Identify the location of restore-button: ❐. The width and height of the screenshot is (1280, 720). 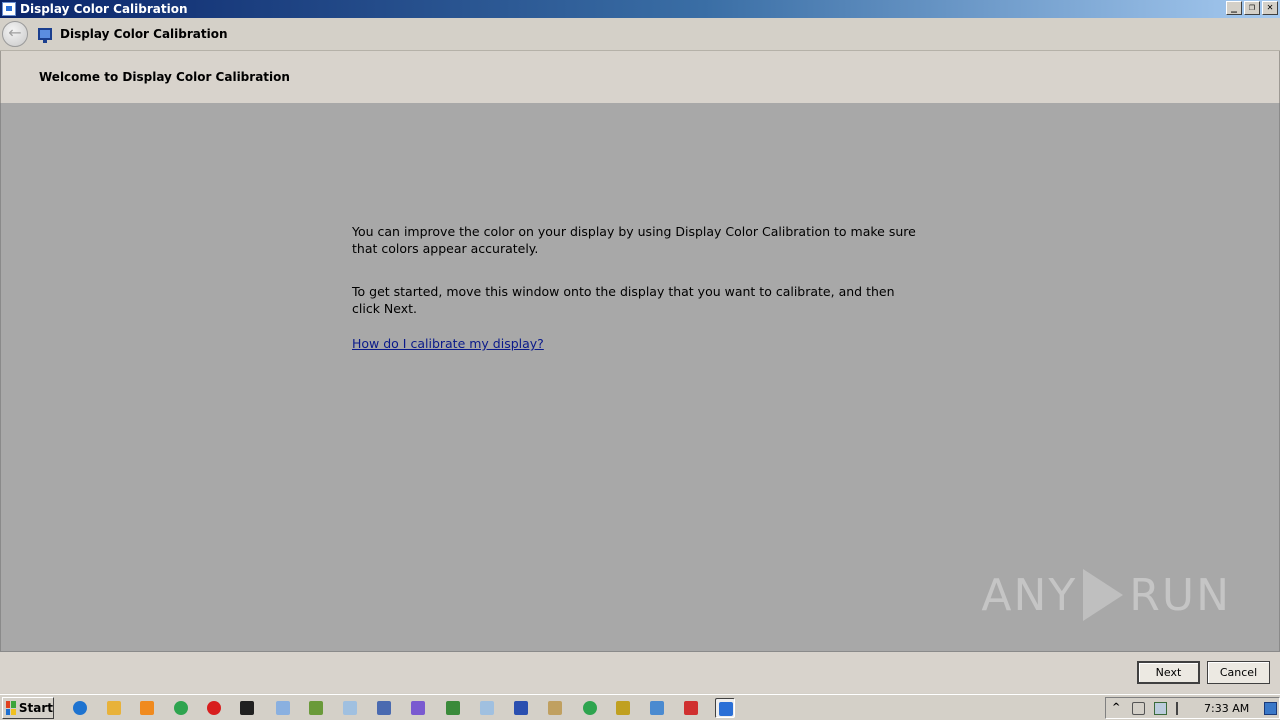
(1252, 8).